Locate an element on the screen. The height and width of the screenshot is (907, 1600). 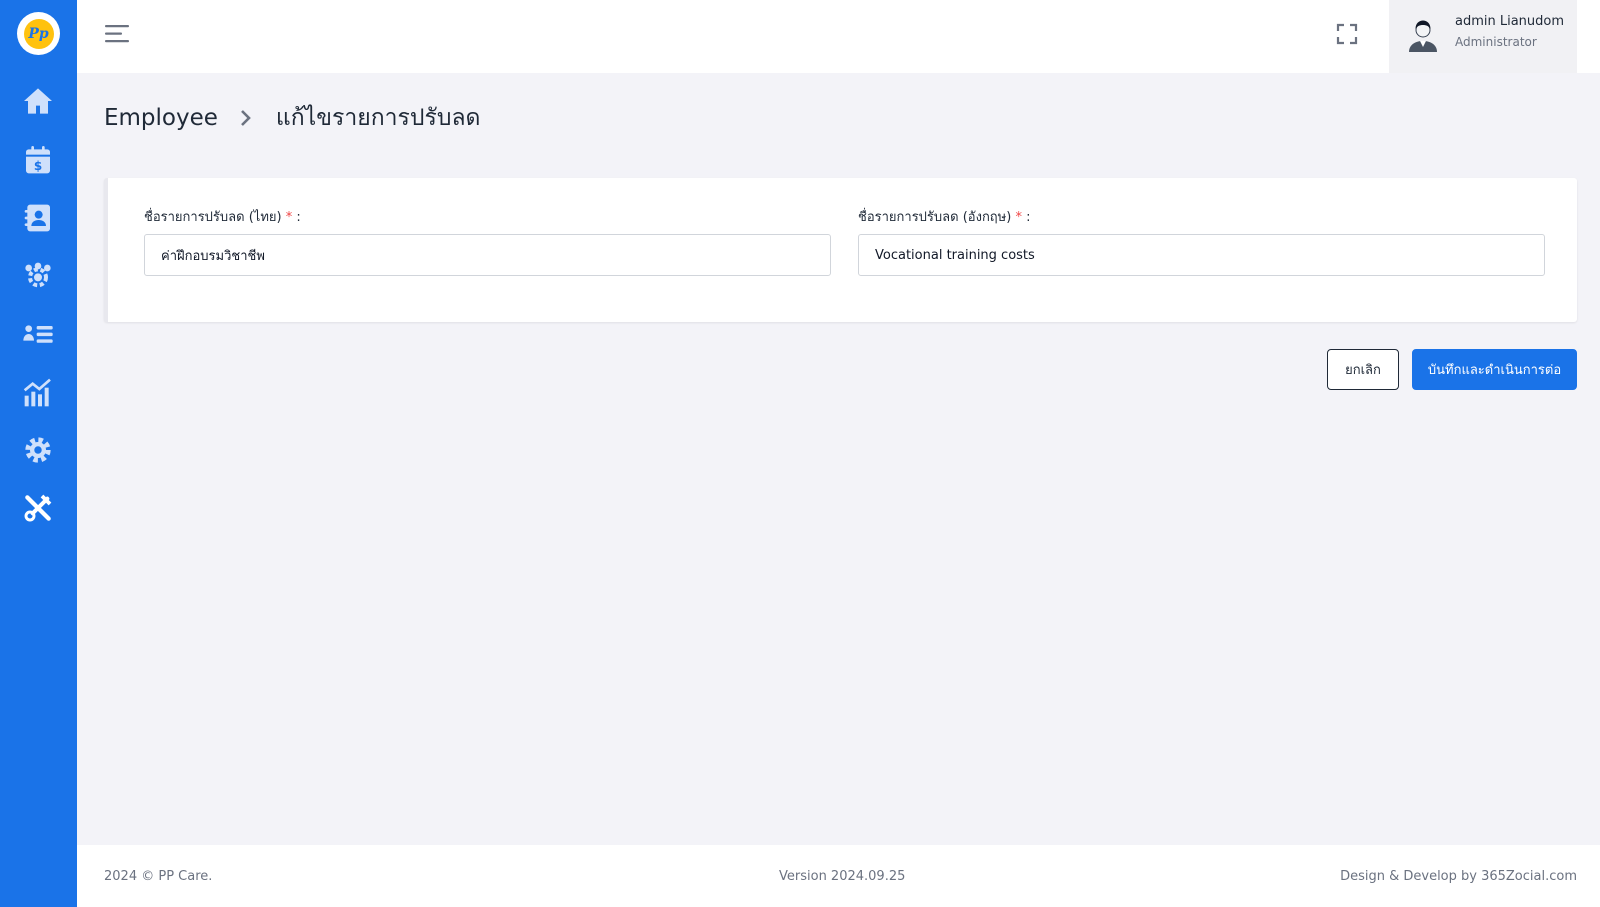
page-title: แก้ไขรายการปรับลด is located at coordinates (378, 118).